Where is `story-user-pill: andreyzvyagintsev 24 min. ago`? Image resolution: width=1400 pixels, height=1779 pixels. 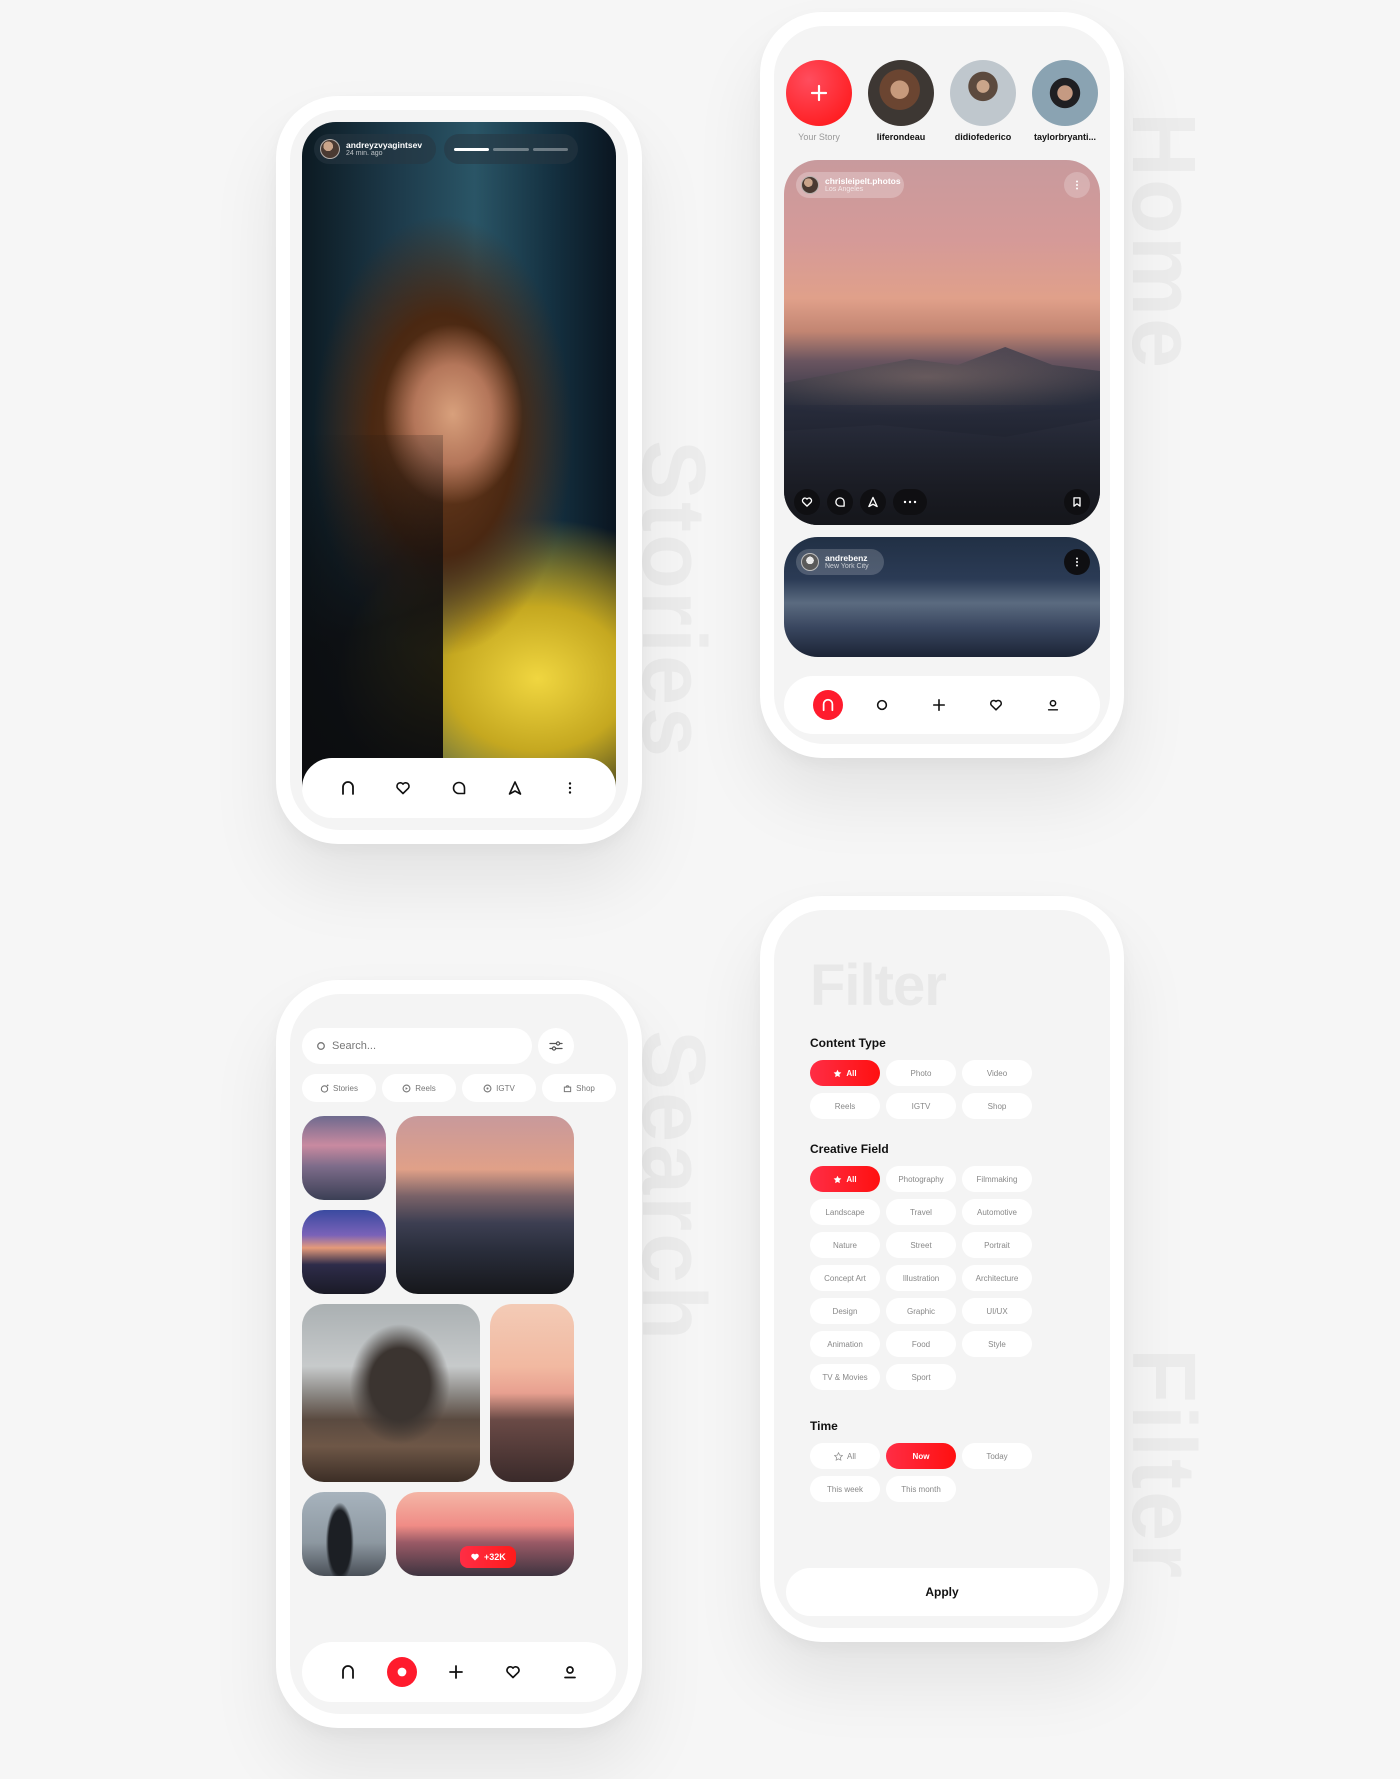 story-user-pill: andreyzvyagintsev 24 min. ago is located at coordinates (375, 149).